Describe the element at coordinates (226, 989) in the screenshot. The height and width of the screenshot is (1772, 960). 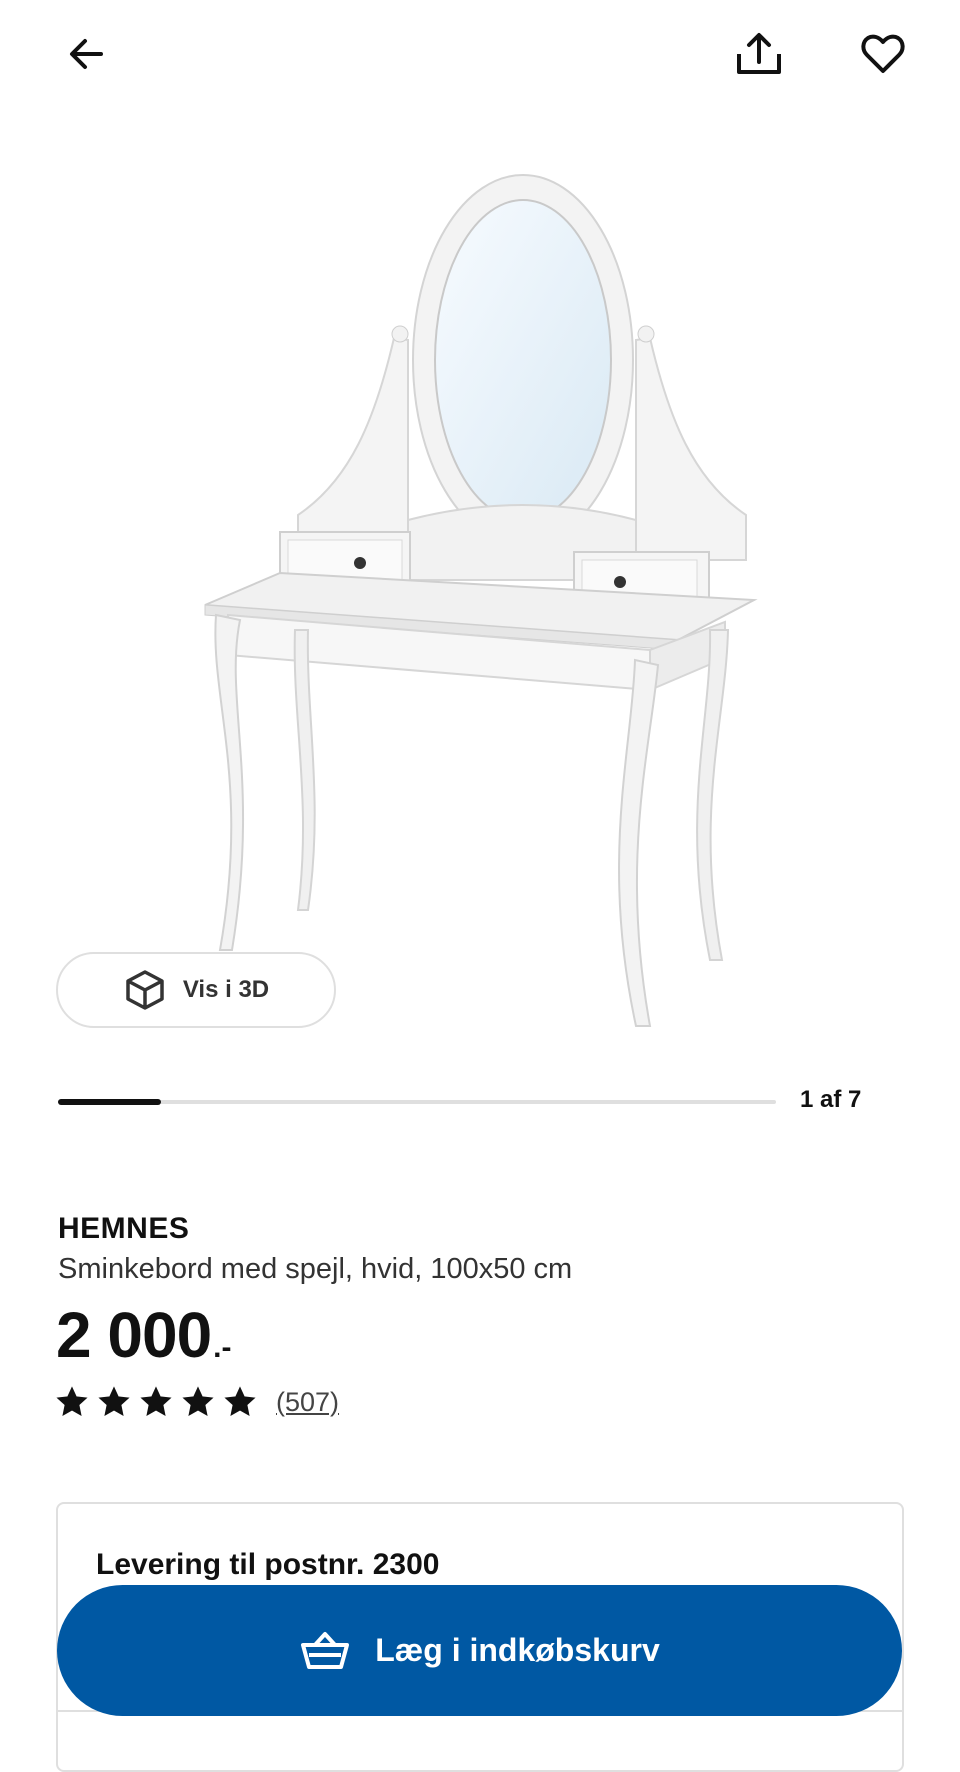
I see `view-in-3d-label: Vis i 3D` at that location.